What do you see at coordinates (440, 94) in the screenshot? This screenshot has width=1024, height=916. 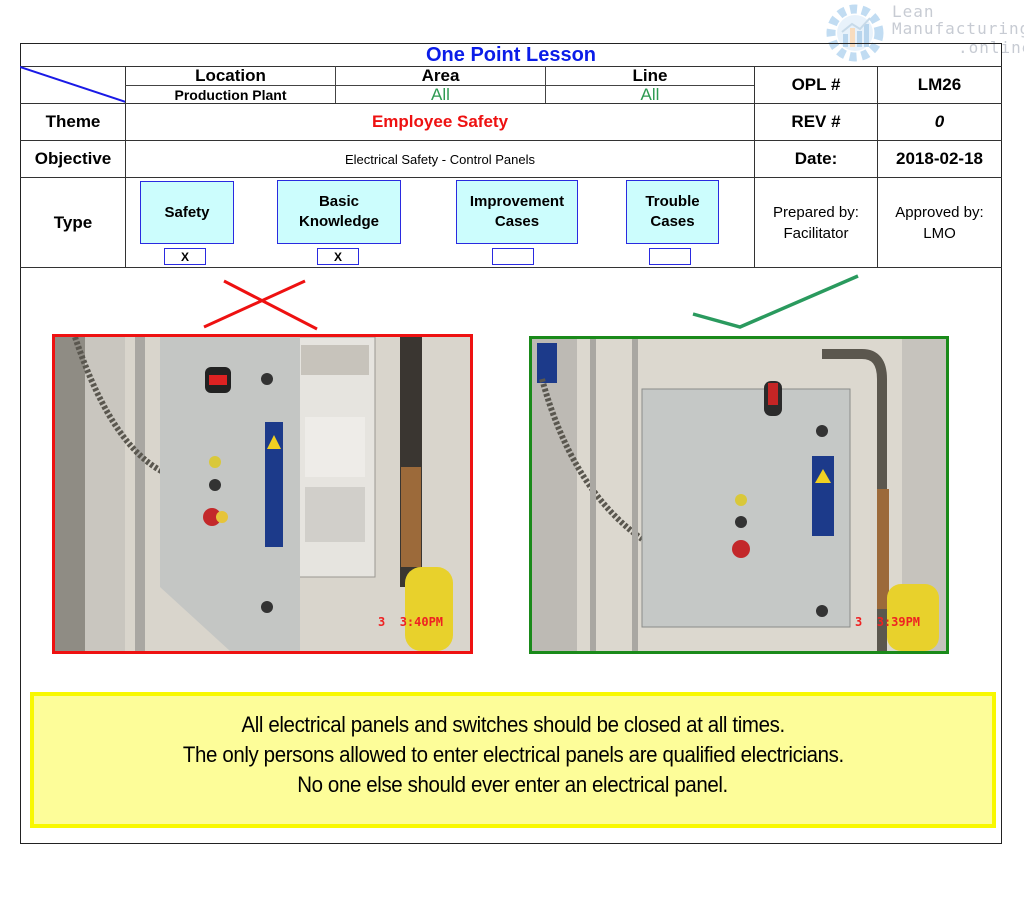 I see `area-value: All` at bounding box center [440, 94].